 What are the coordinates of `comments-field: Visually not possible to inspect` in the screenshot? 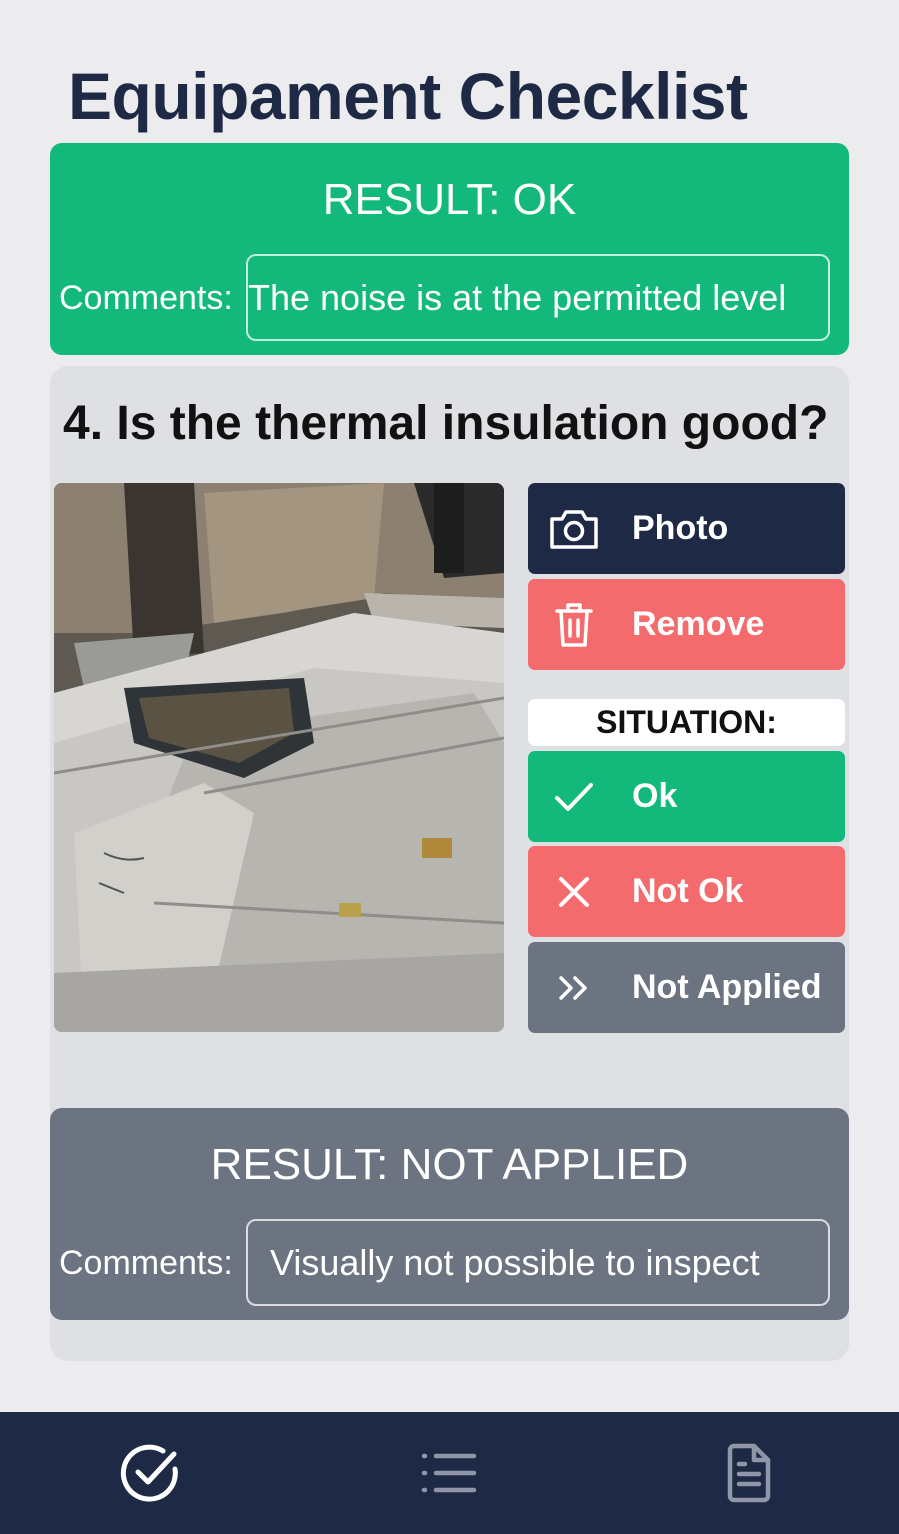 It's located at (538, 1262).